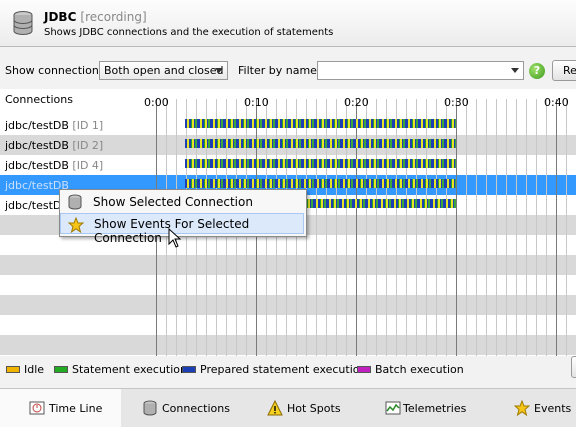 The width and height of the screenshot is (576, 427). I want to click on connection-id: [ID 1], so click(88, 125).